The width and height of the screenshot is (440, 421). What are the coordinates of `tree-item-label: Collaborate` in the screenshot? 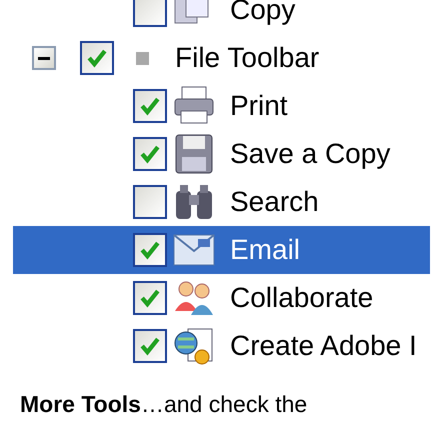 It's located at (302, 298).